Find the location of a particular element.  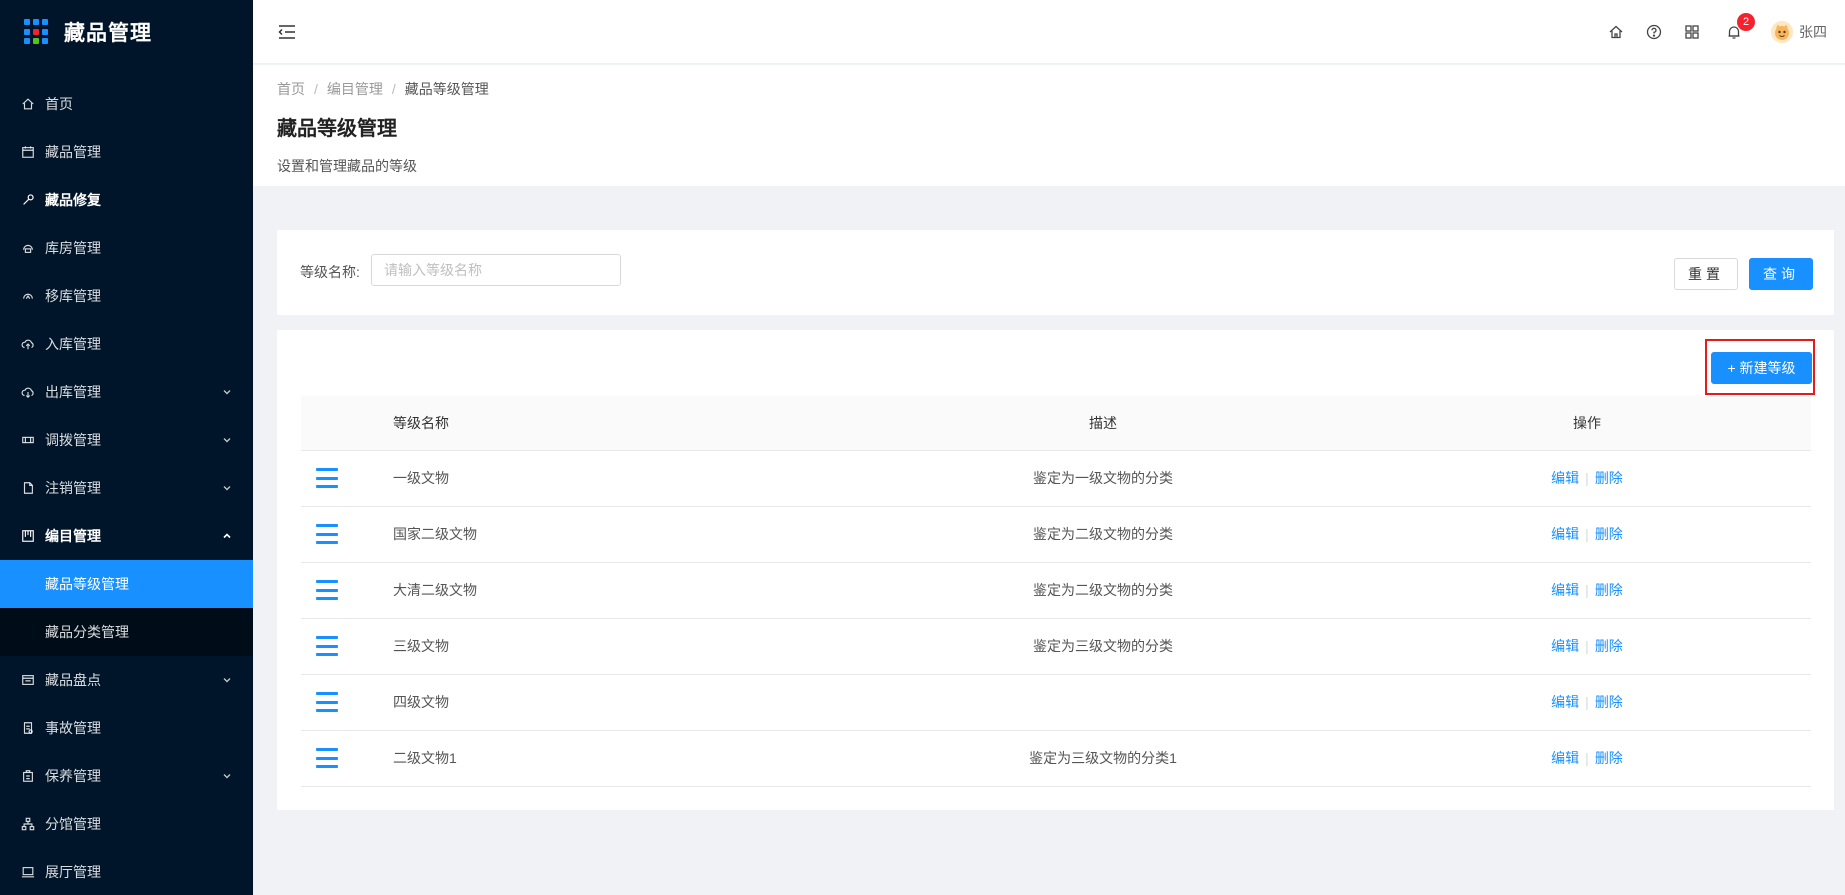

sidebar-item-grade-management: 藏品等级管理 is located at coordinates (126, 584).